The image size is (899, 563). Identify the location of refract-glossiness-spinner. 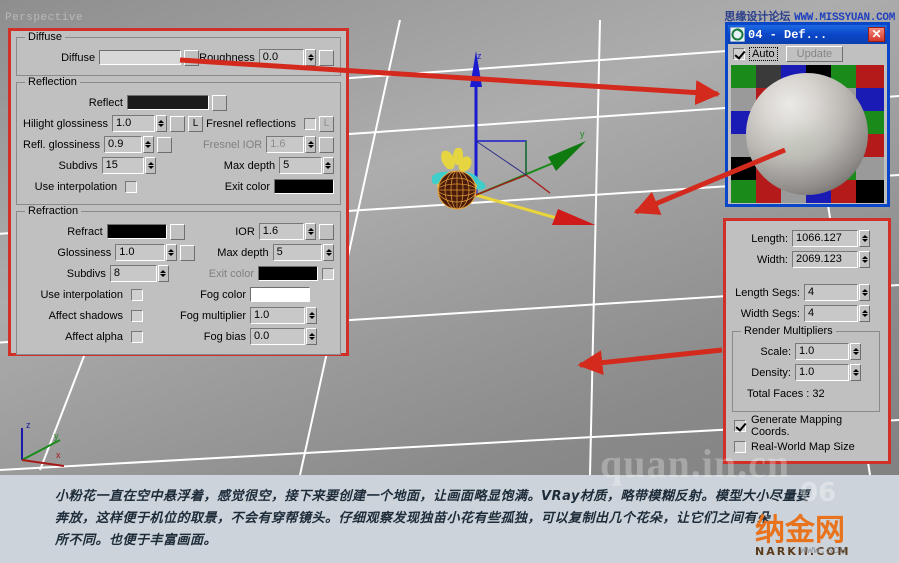
(171, 252).